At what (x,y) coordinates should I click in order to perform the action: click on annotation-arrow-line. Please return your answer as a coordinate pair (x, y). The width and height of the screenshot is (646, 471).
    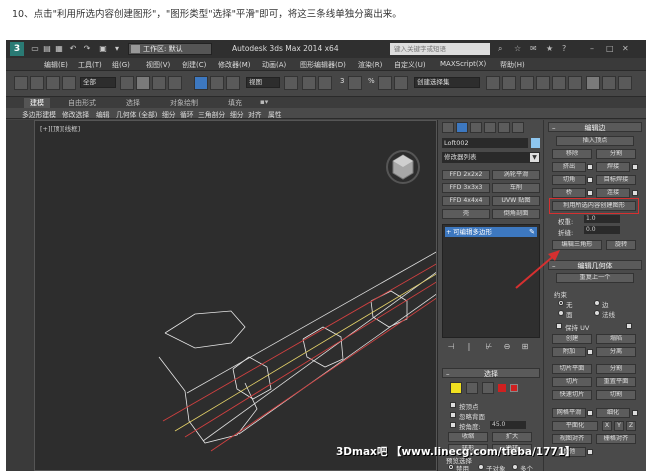
    Looking at the image, I should click on (536, 271).